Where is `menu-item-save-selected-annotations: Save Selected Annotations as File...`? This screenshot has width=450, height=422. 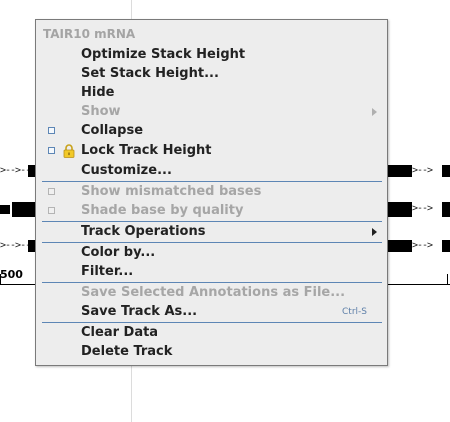 menu-item-save-selected-annotations: Save Selected Annotations as File... is located at coordinates (211, 293).